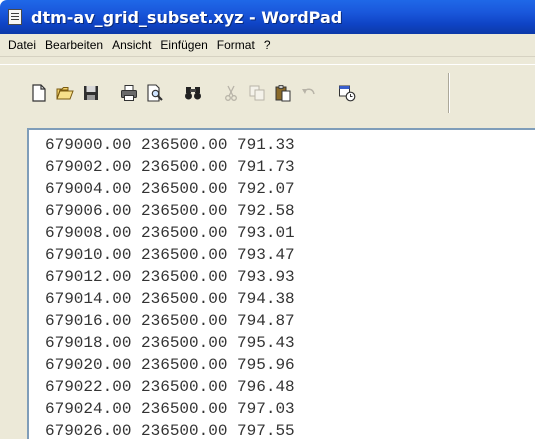  I want to click on open-button, so click(65, 93).